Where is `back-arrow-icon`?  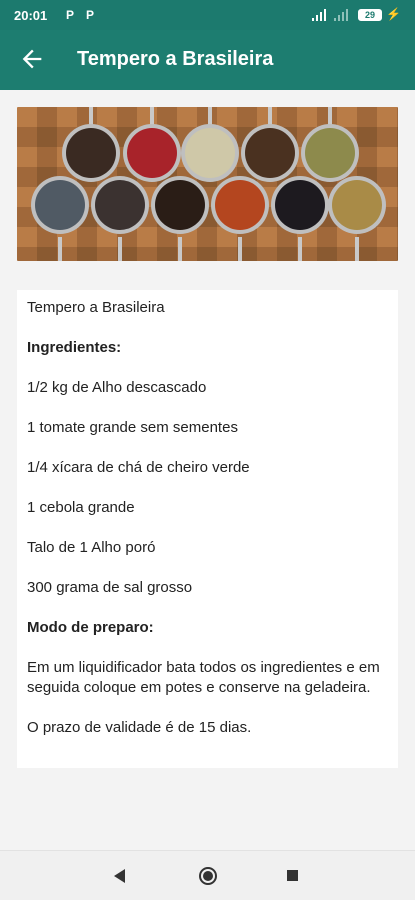
back-arrow-icon is located at coordinates (32, 59).